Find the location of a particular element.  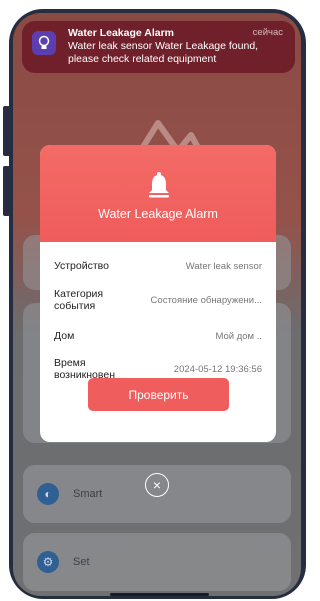

menu-item-label: Set is located at coordinates (81, 562).